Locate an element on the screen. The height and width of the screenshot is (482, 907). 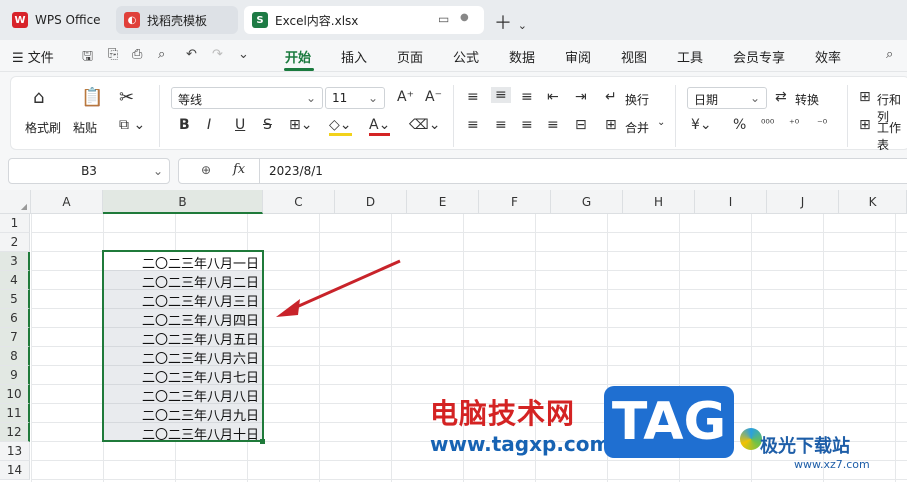
wrap-text-button: 换行 is located at coordinates (637, 99).